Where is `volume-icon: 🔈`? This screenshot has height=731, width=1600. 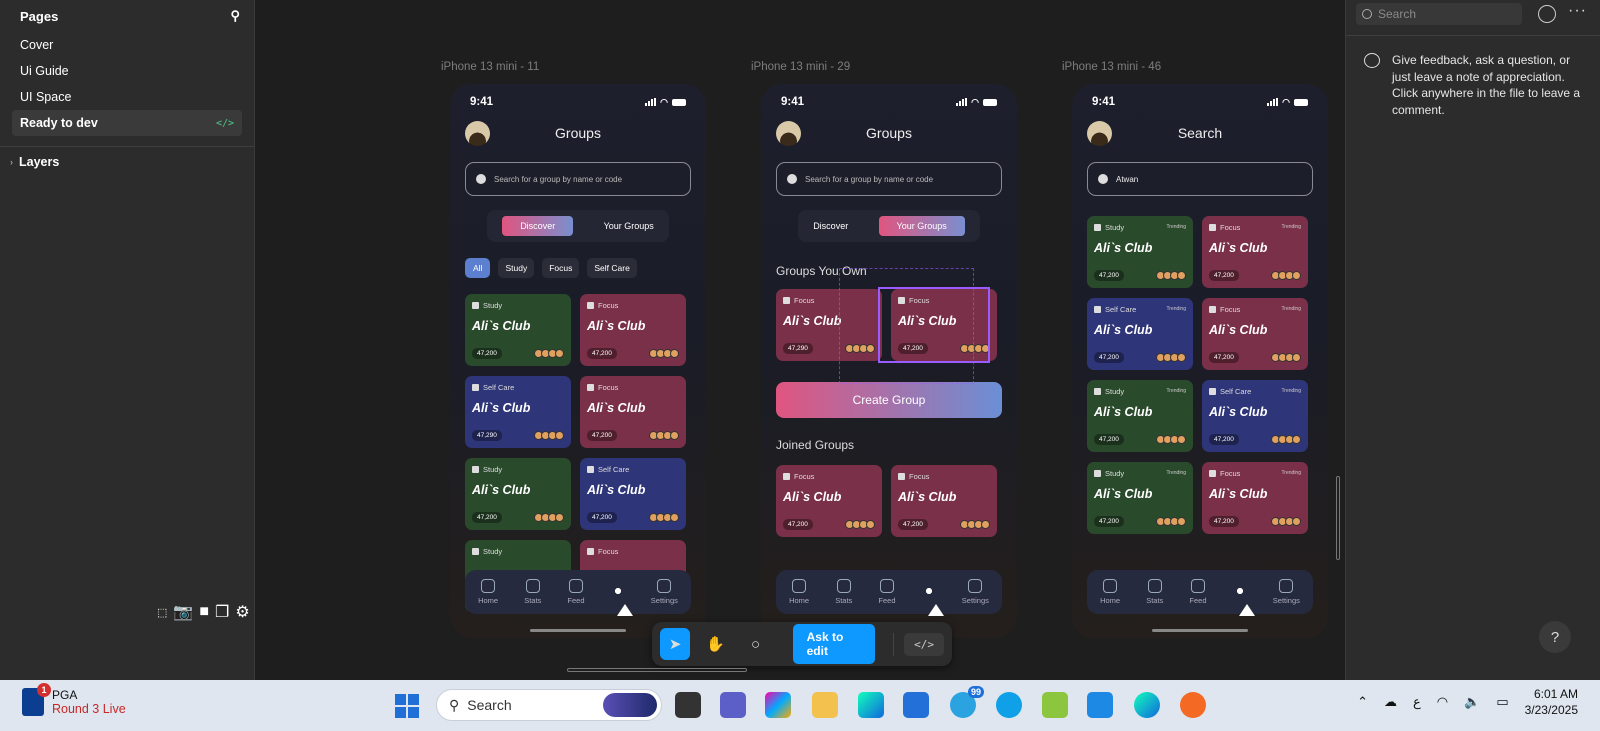
volume-icon: 🔈 is located at coordinates (1472, 702).